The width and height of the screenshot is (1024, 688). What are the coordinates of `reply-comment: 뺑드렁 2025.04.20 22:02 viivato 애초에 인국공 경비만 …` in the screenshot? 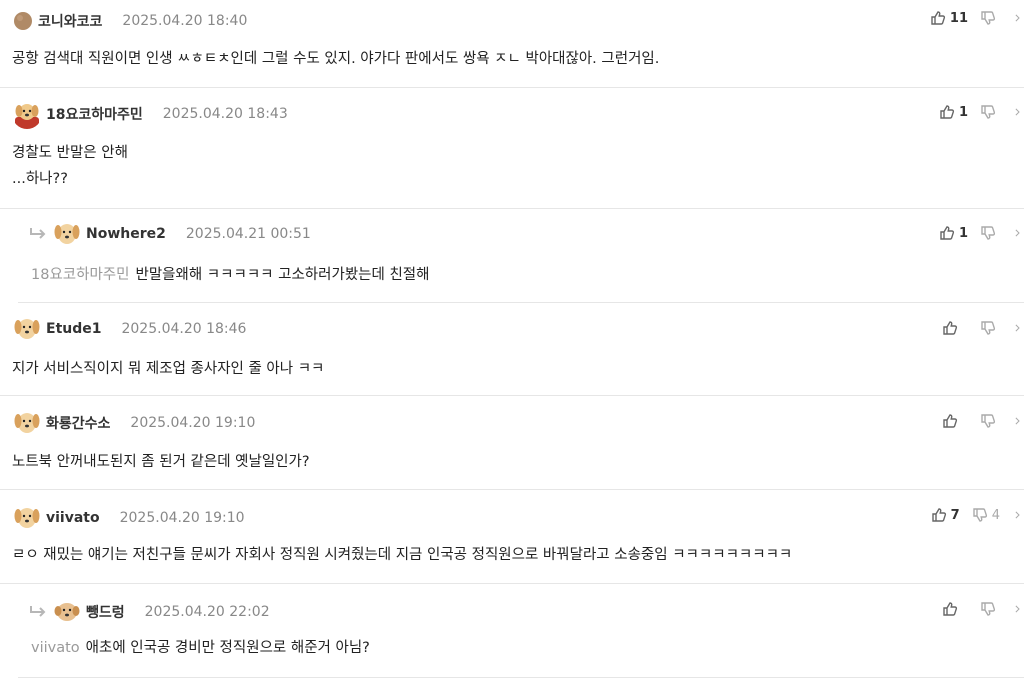 It's located at (521, 631).